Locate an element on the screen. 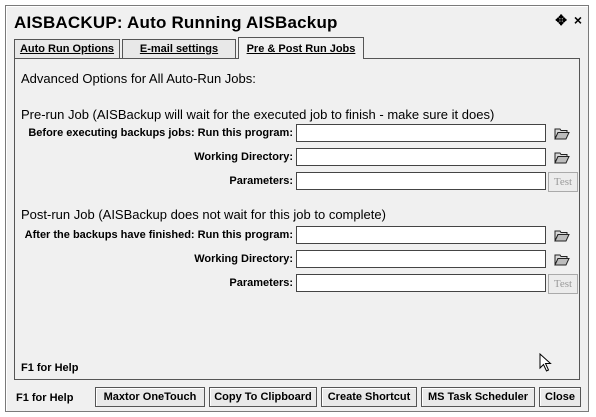  title-controls: ✥ × is located at coordinates (567, 20).